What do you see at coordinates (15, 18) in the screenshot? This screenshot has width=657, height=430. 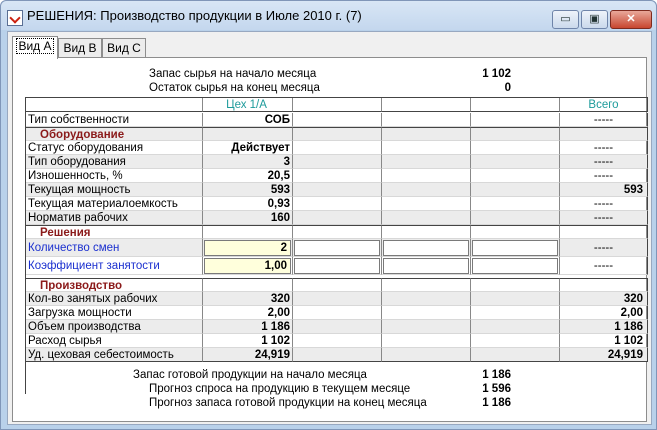 I see `app-icon` at bounding box center [15, 18].